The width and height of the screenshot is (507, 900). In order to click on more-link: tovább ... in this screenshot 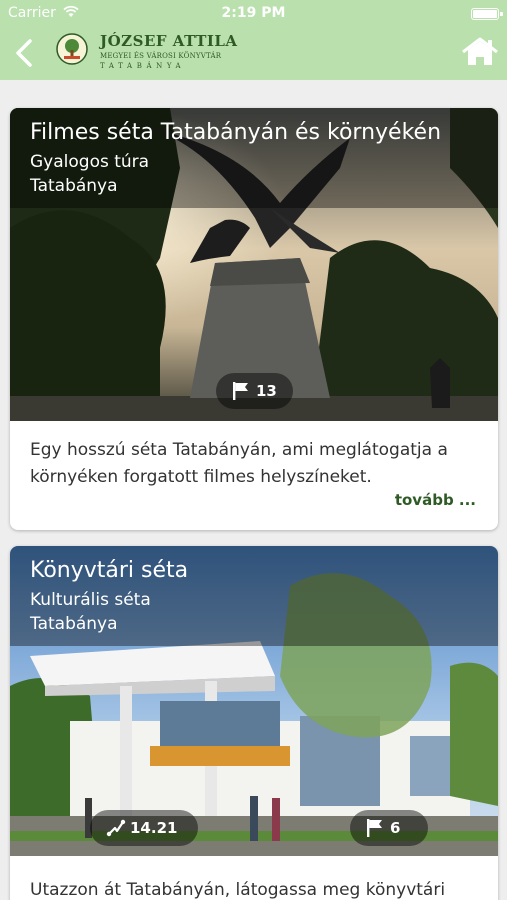, I will do `click(435, 500)`.